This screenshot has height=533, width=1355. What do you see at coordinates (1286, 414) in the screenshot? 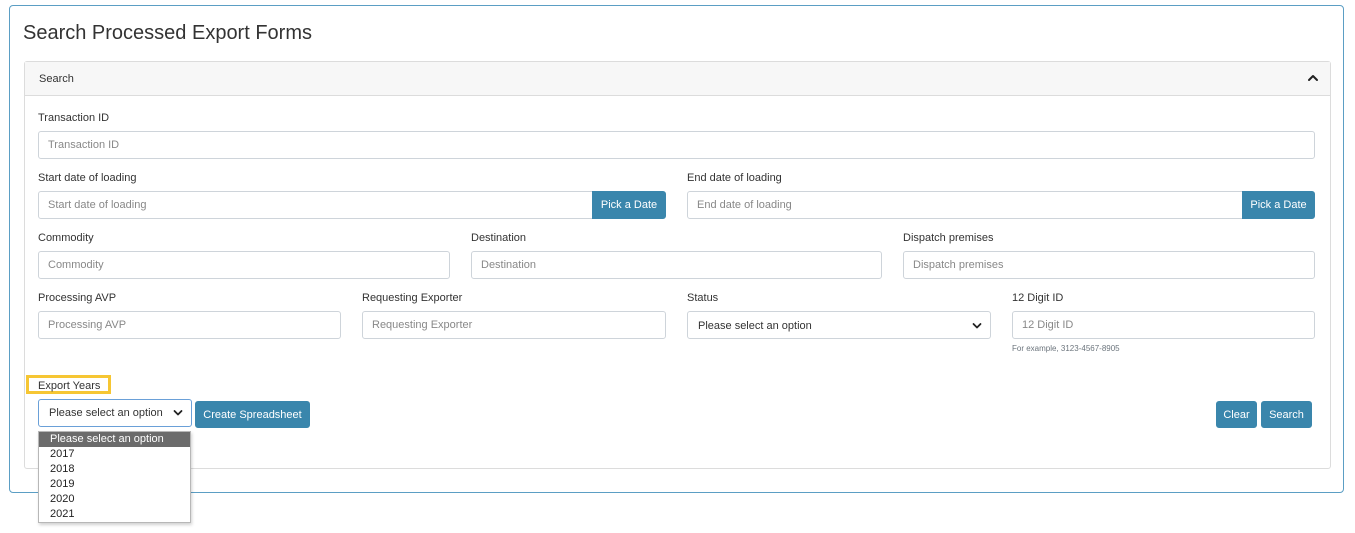
I see `search-button: Search` at bounding box center [1286, 414].